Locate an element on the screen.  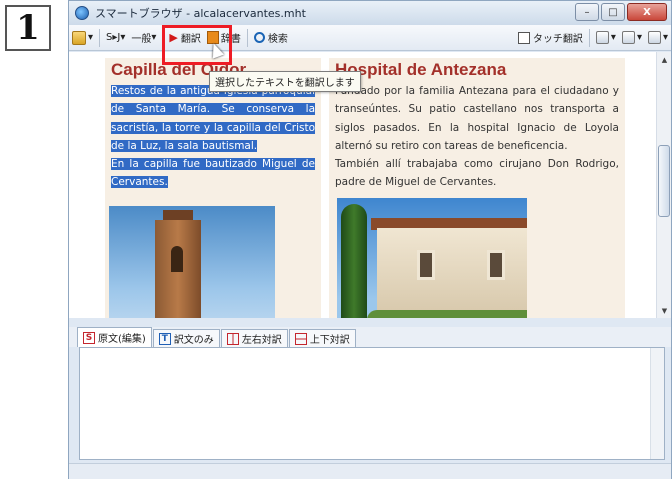
minimize-button: – is located at coordinates (587, 12).